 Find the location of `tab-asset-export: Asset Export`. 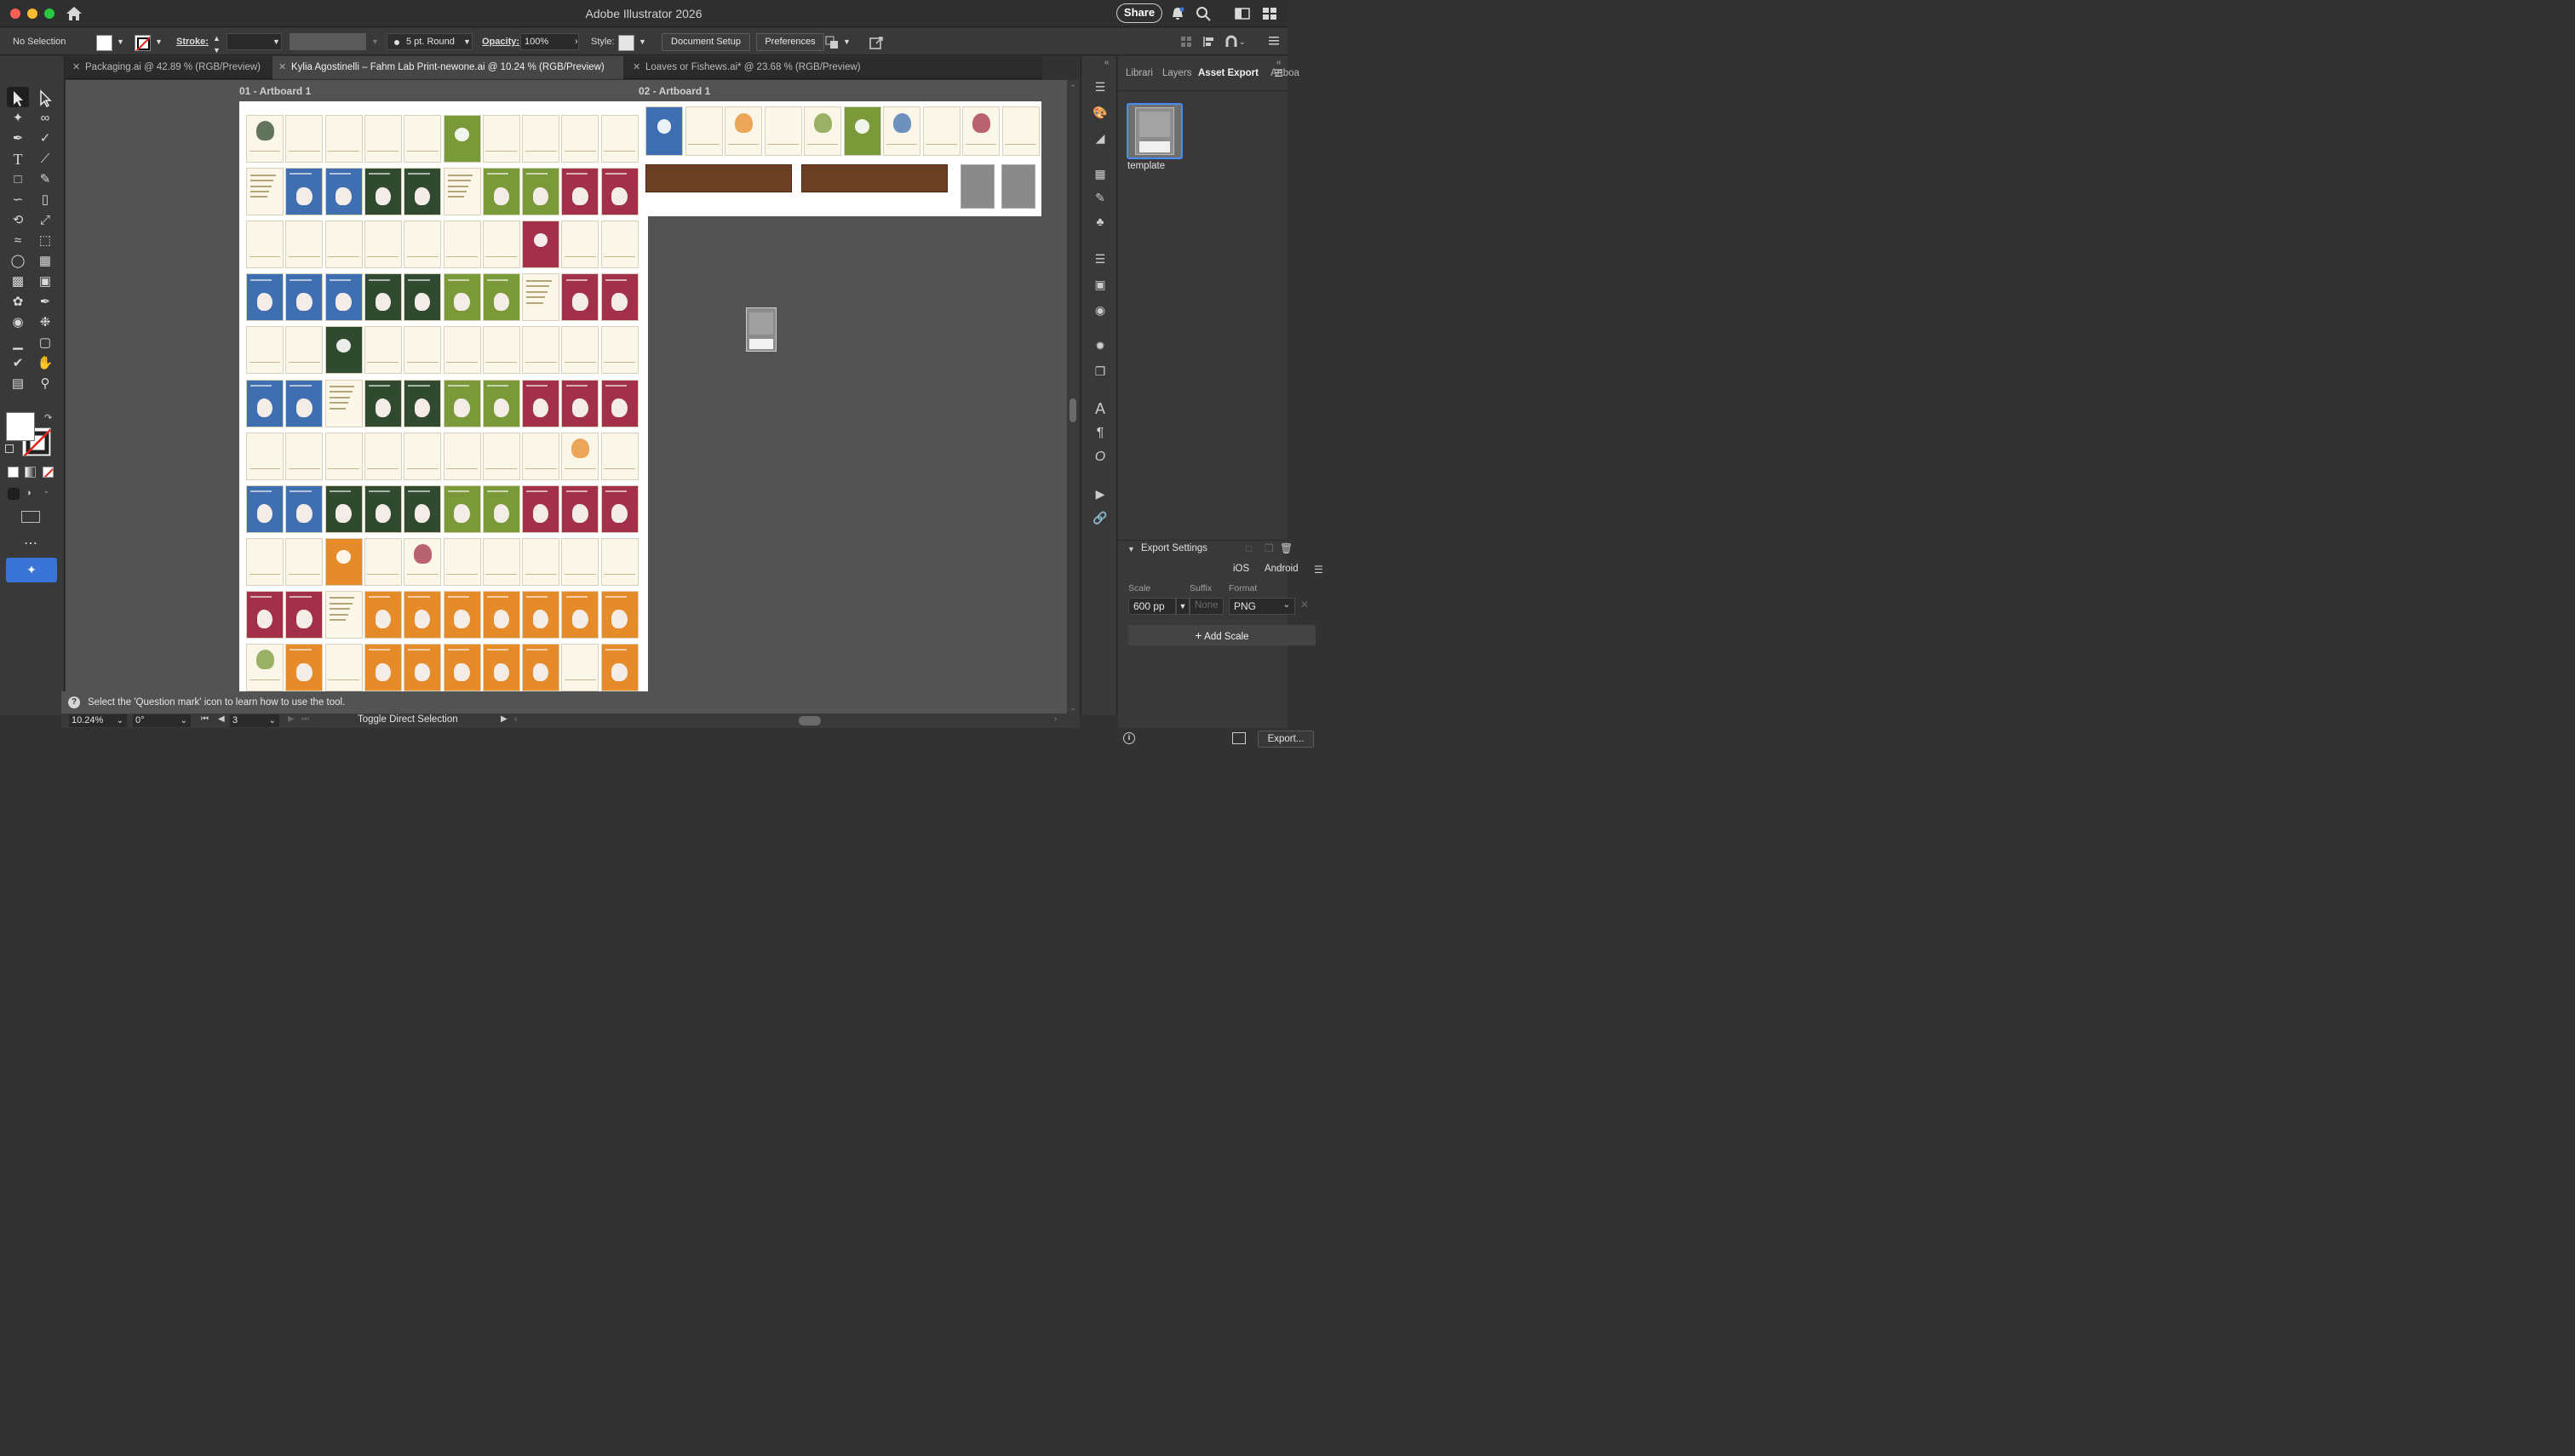

tab-asset-export: Asset Export is located at coordinates (1228, 73).